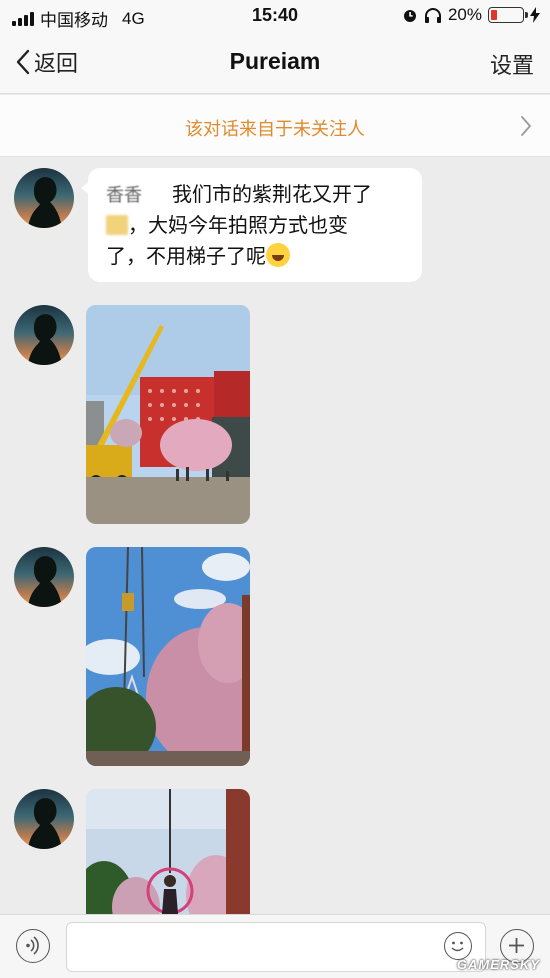 The width and height of the screenshot is (550, 978). I want to click on charging-icon, so click(535, 15).